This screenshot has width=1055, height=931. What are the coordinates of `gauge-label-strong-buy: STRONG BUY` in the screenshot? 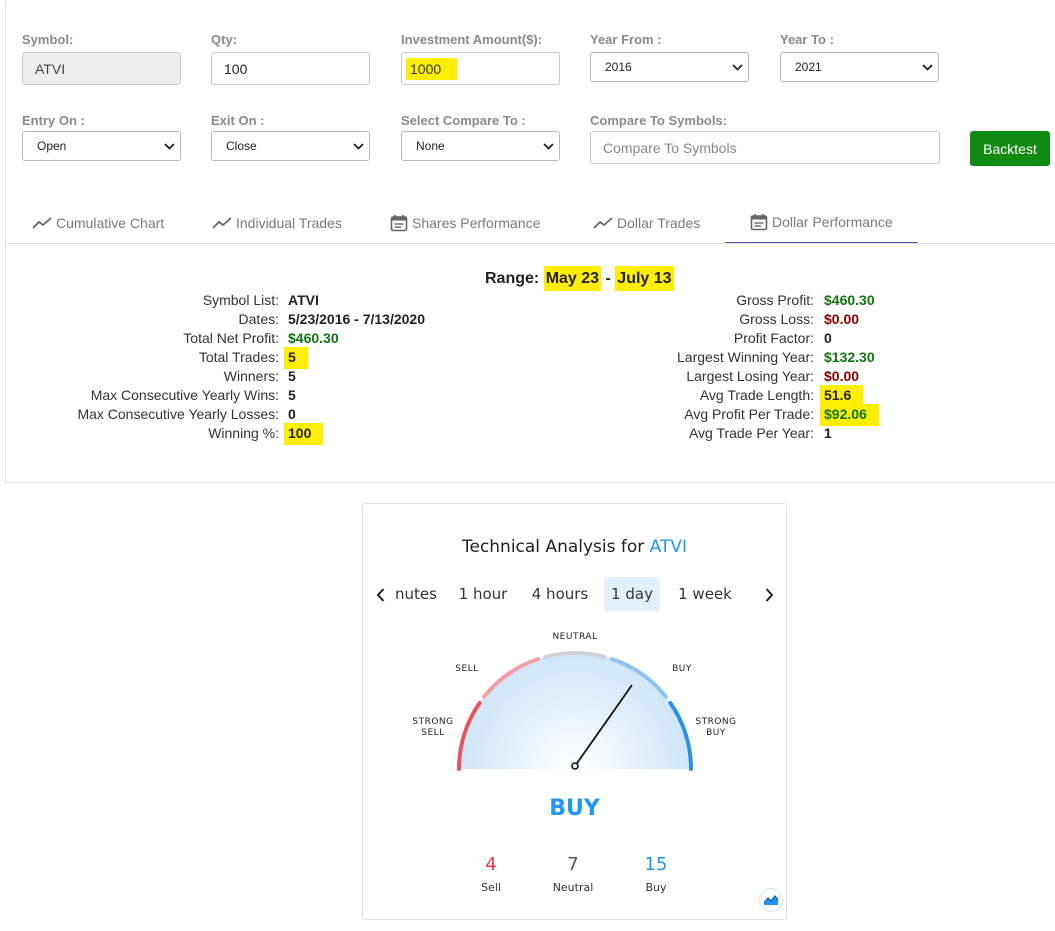 It's located at (716, 727).